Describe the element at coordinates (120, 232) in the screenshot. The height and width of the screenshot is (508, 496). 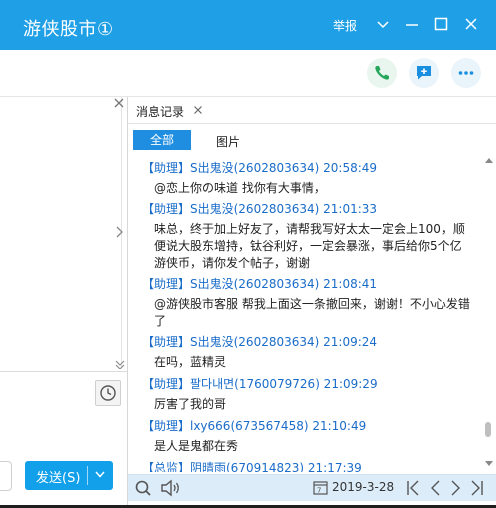
I see `chevron-right-icon` at that location.